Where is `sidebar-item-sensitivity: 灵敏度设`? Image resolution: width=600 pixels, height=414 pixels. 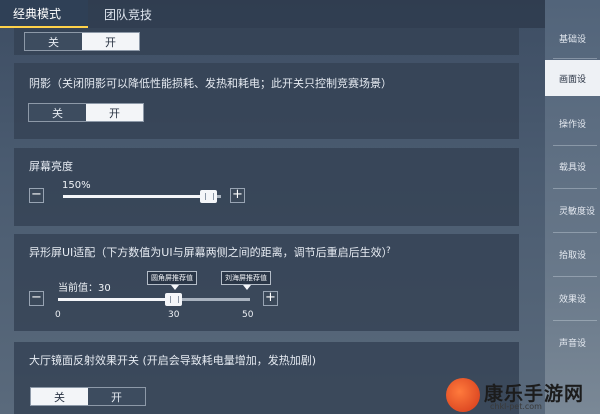 sidebar-item-sensitivity: 灵敏度设 is located at coordinates (572, 210).